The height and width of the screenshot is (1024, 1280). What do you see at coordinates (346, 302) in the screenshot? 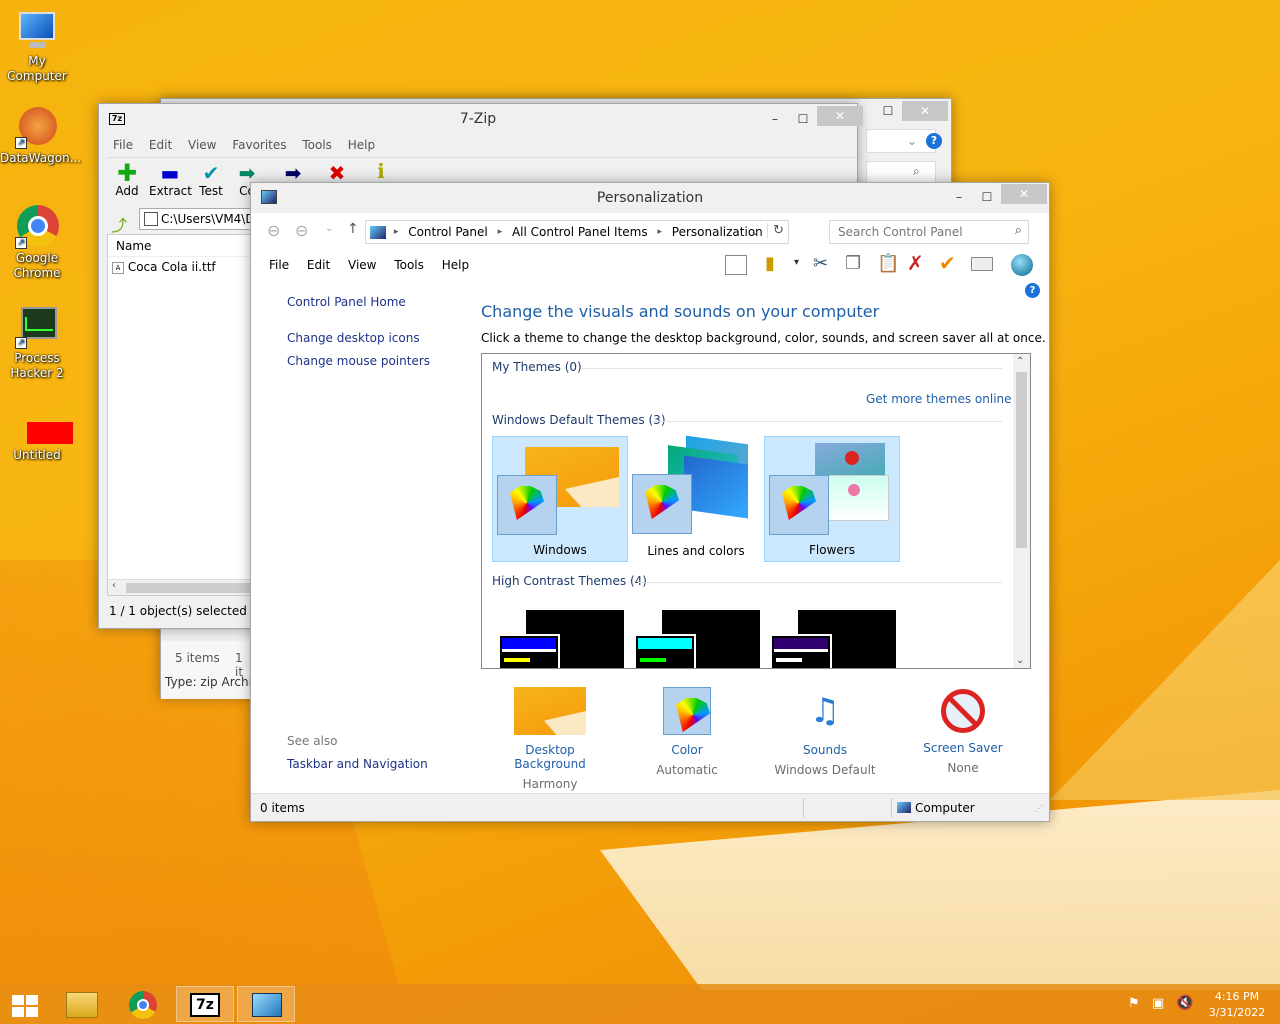
I see `control-panel-home-link: Control Panel Home` at bounding box center [346, 302].